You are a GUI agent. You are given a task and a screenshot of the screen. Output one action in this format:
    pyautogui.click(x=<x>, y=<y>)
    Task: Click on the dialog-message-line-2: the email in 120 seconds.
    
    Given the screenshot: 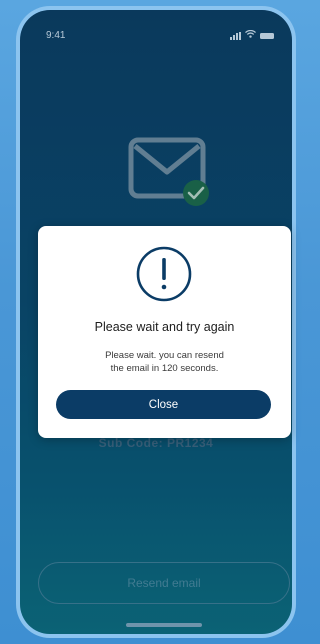 What is the action you would take?
    pyautogui.click(x=164, y=368)
    